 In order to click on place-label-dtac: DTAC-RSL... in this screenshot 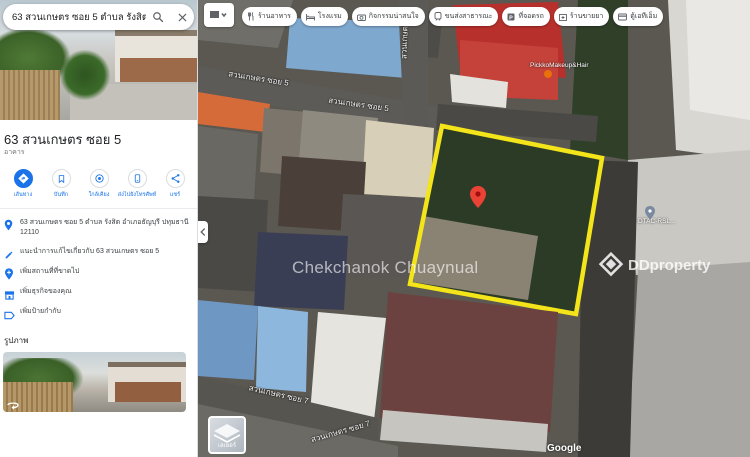, I will do `click(656, 221)`.